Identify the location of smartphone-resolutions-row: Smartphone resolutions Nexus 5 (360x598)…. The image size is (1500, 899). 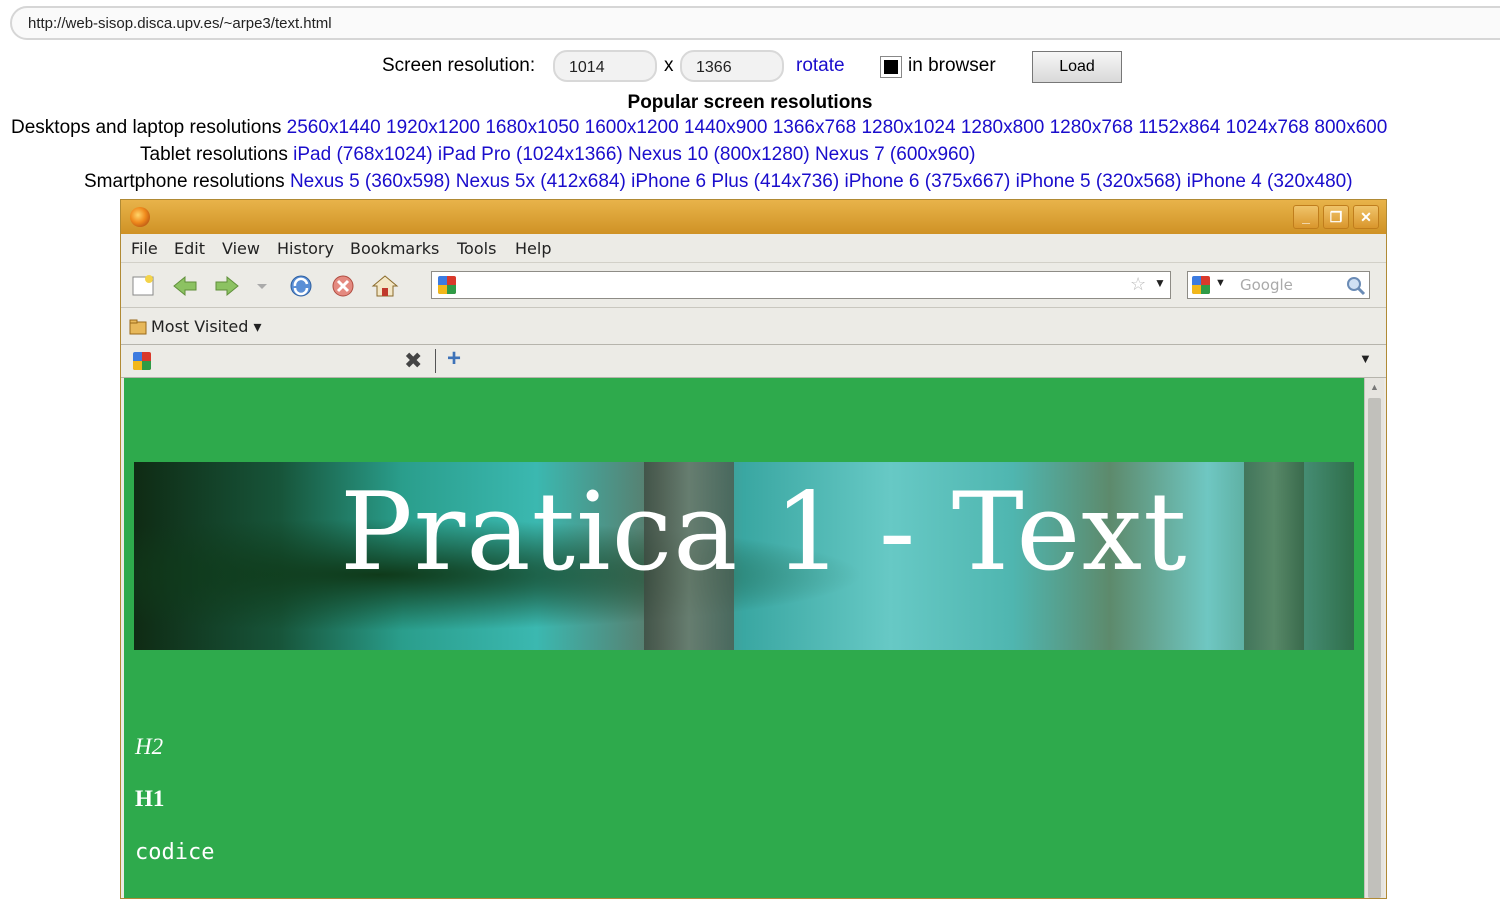
(718, 182).